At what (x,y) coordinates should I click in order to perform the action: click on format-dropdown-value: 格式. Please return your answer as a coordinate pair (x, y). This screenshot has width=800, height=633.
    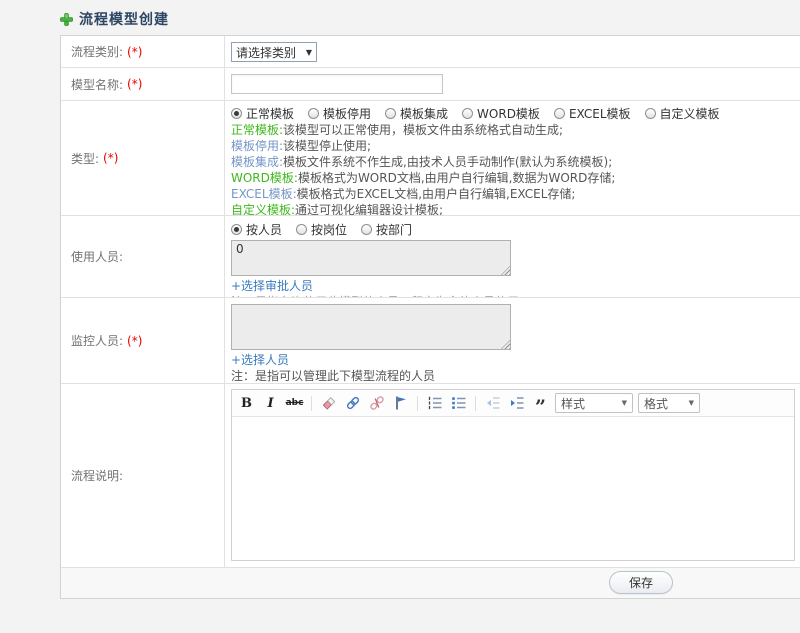
    Looking at the image, I should click on (656, 403).